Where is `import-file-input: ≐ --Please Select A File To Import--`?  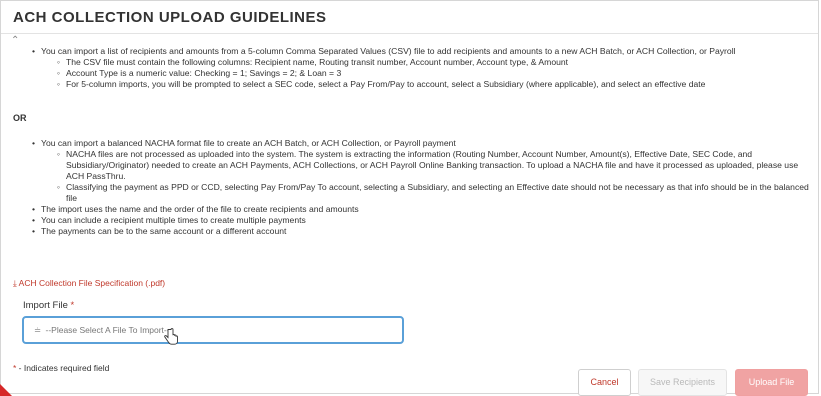
import-file-input: ≐ --Please Select A File To Import-- is located at coordinates (213, 330).